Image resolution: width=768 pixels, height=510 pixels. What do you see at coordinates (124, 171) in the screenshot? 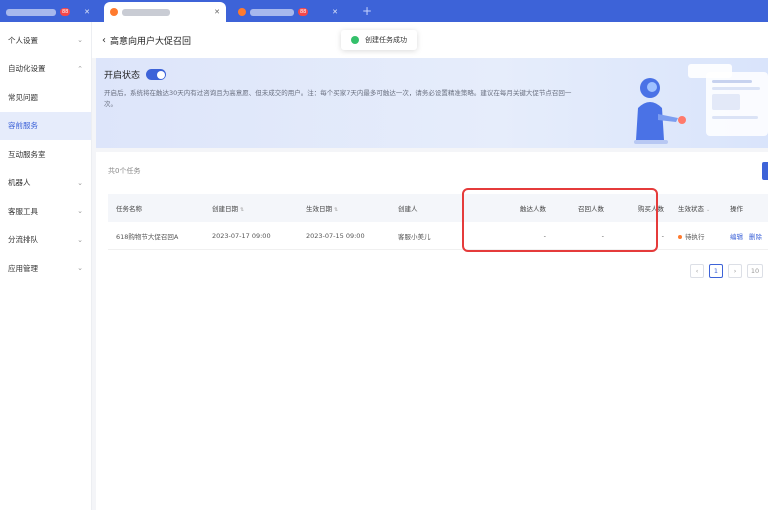
I see `task-count: 共0个任务` at bounding box center [124, 171].